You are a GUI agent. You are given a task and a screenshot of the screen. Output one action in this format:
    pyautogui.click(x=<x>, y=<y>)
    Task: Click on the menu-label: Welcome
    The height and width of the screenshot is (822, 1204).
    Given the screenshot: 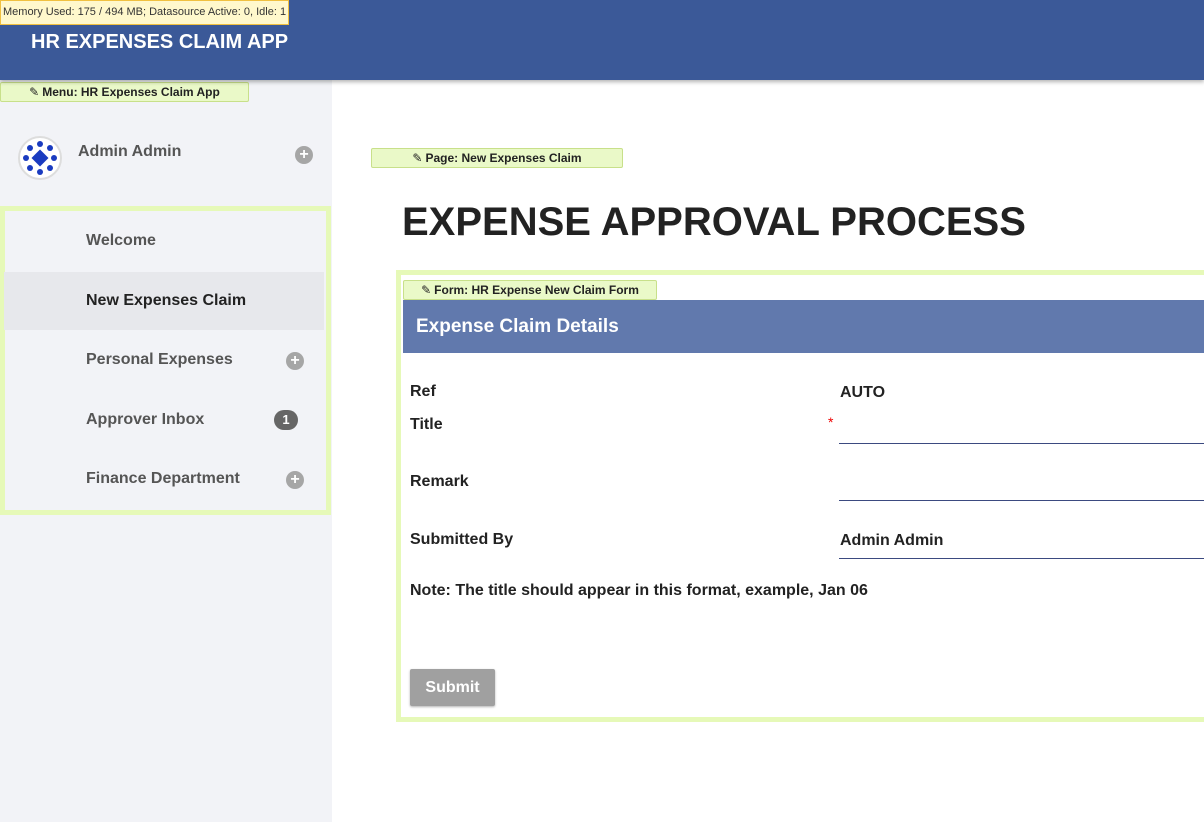 What is the action you would take?
    pyautogui.click(x=121, y=240)
    